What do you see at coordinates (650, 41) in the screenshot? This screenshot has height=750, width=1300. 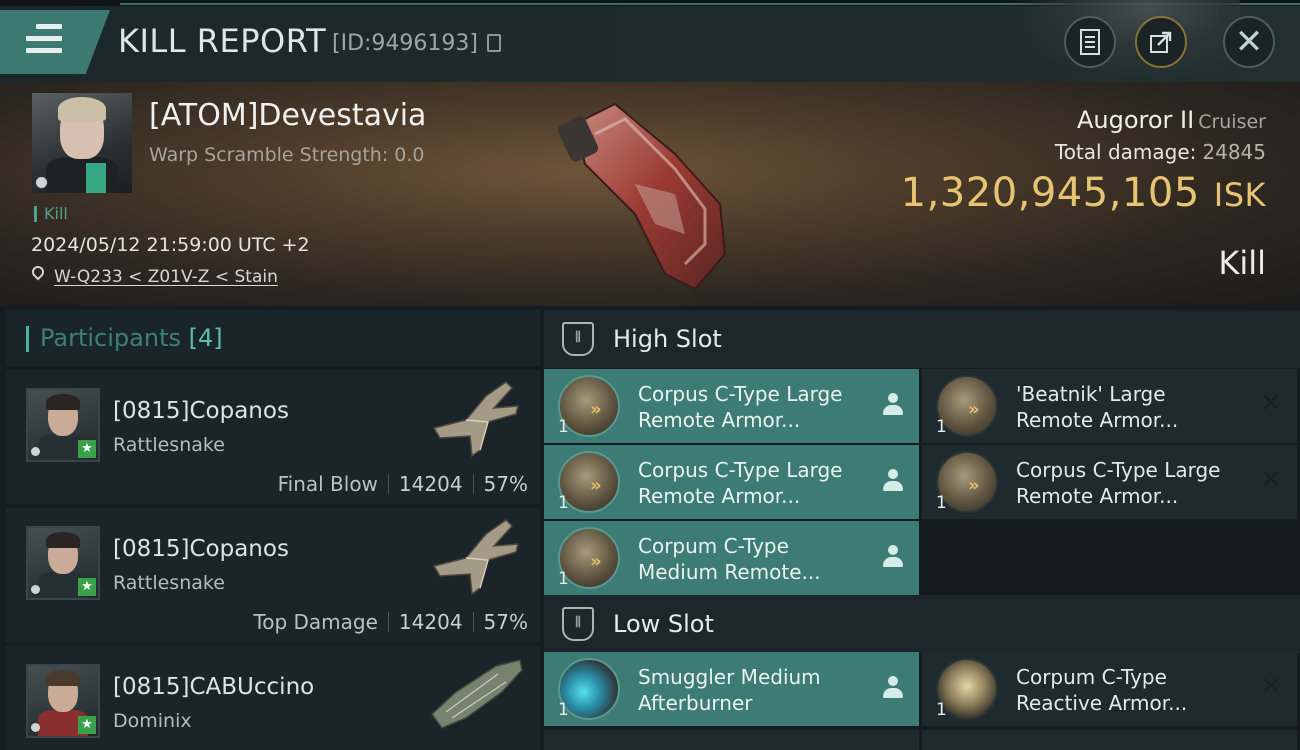 I see `header-bar: KILL REPORT [ID:9496193] ✕` at bounding box center [650, 41].